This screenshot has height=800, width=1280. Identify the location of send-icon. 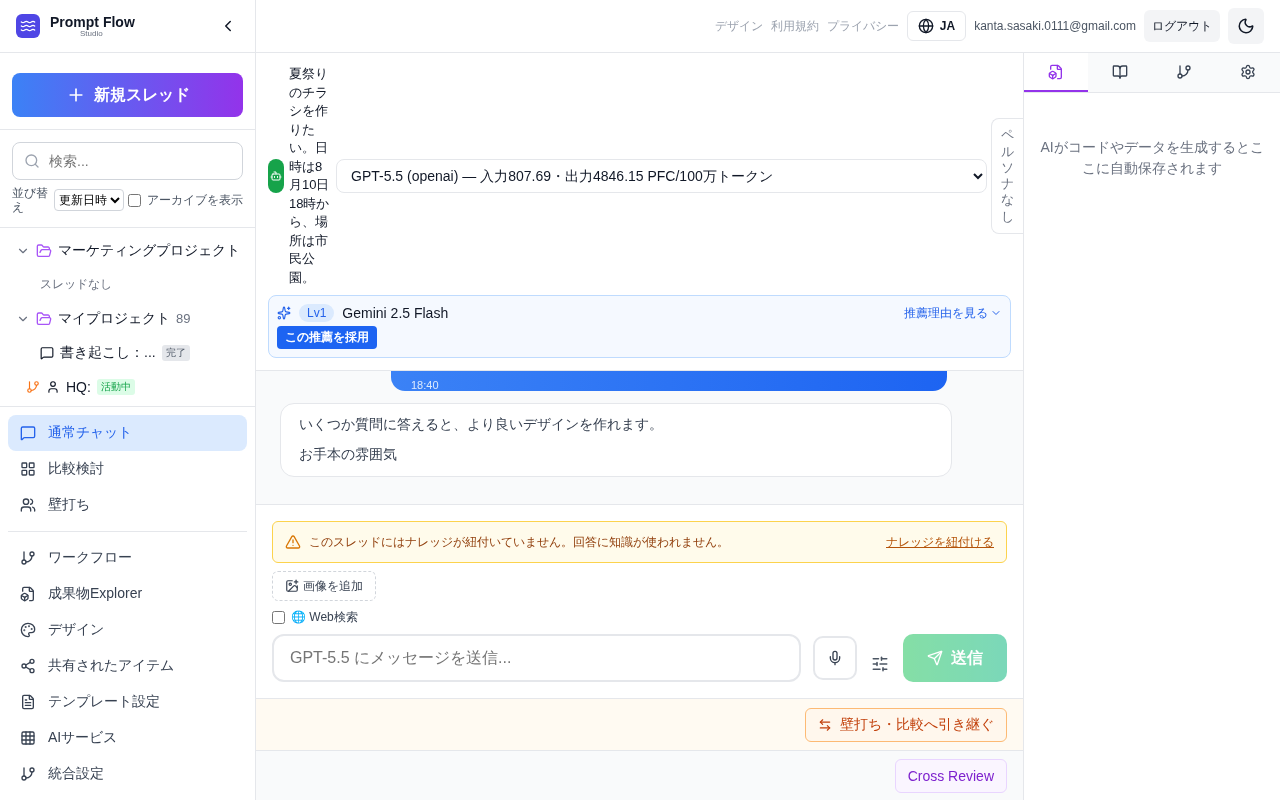
(935, 658).